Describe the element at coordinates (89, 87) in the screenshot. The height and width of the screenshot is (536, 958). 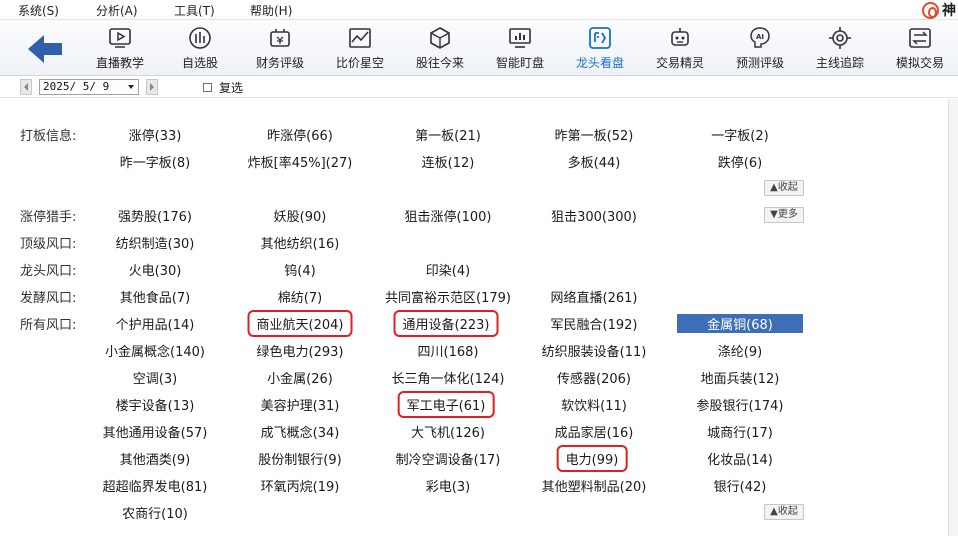
I see `date-picker: 2025/ 5/ 9` at that location.